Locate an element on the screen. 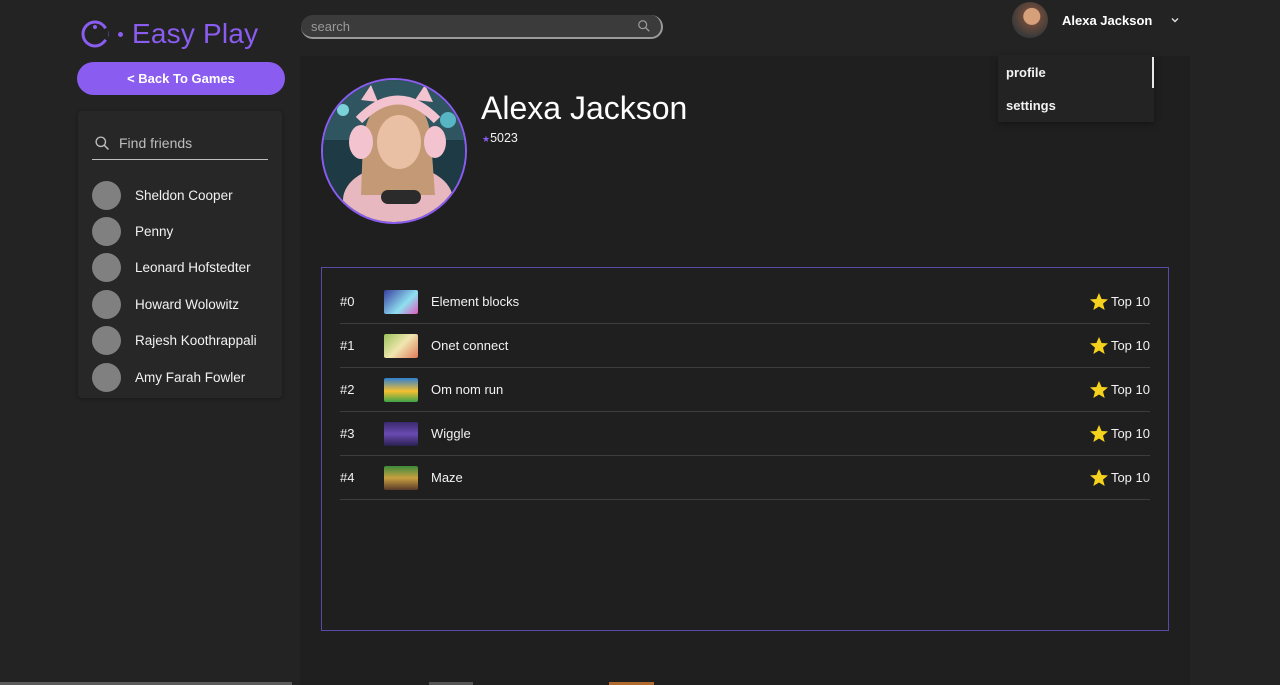  game-rank: #0 is located at coordinates (347, 301).